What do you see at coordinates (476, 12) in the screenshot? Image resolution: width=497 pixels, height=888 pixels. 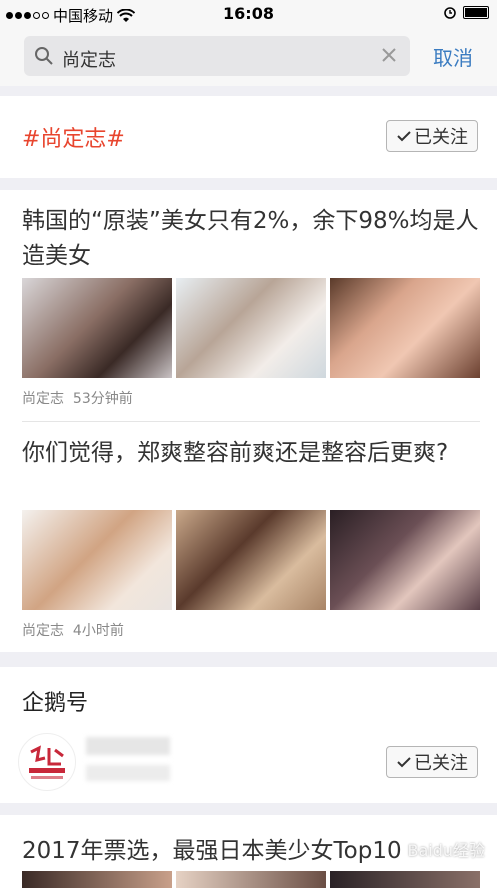 I see `battery-icon` at bounding box center [476, 12].